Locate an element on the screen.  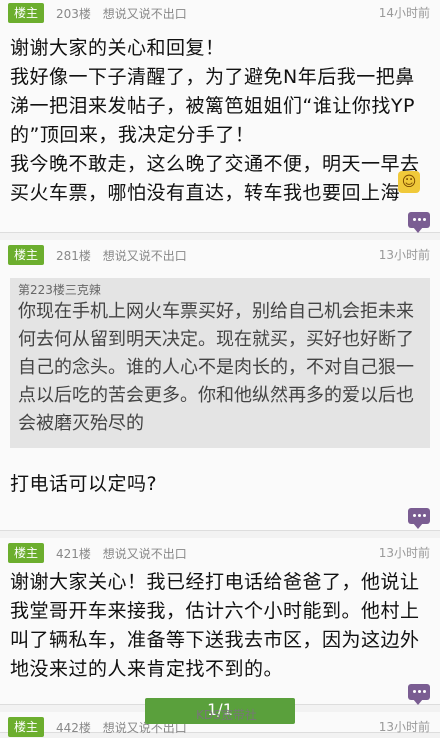
quote-source: 第223楼三克辣 is located at coordinates (59, 290).